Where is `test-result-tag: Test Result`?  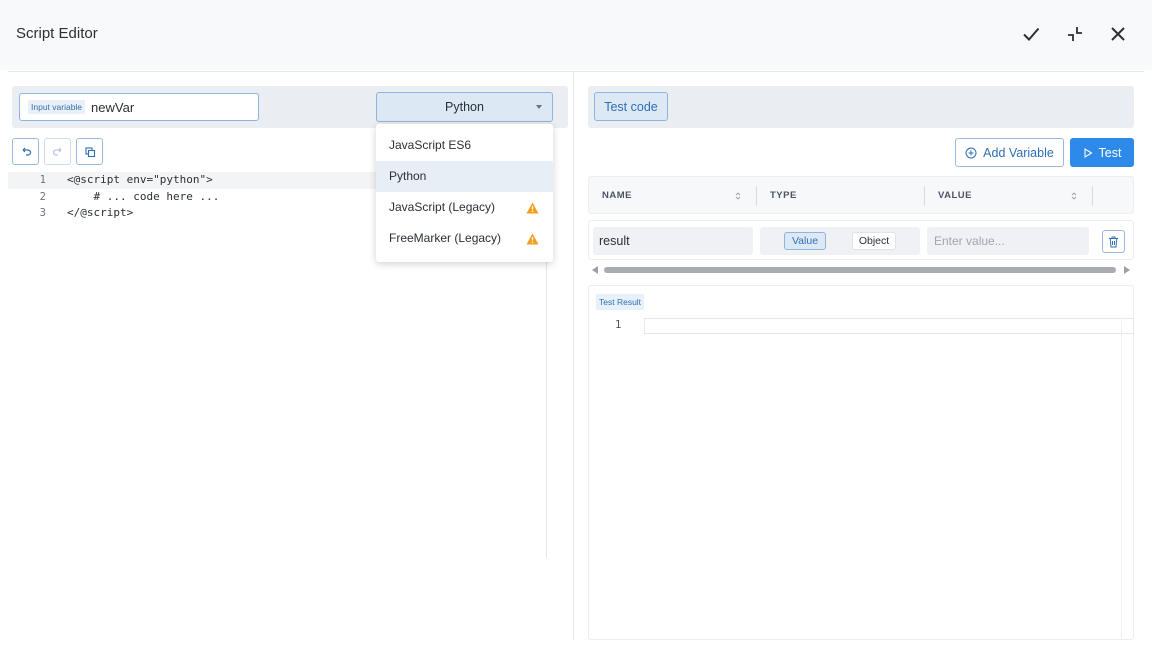 test-result-tag: Test Result is located at coordinates (620, 302).